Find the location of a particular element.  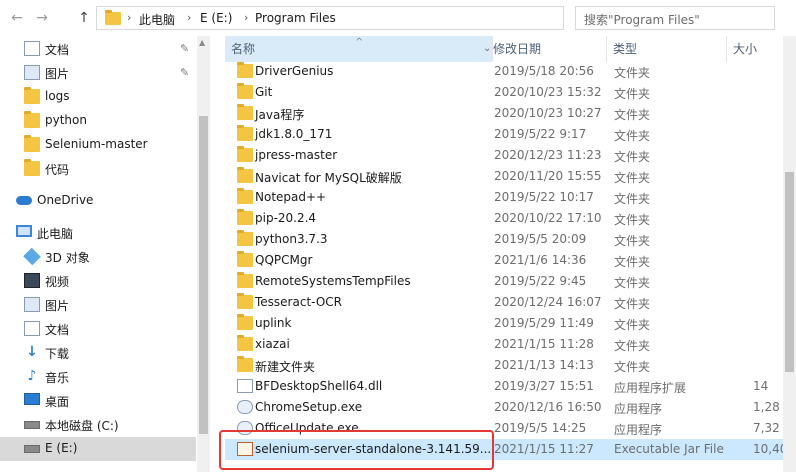

sidebar-item-3d-objects: 3D 对象 is located at coordinates (98, 257).